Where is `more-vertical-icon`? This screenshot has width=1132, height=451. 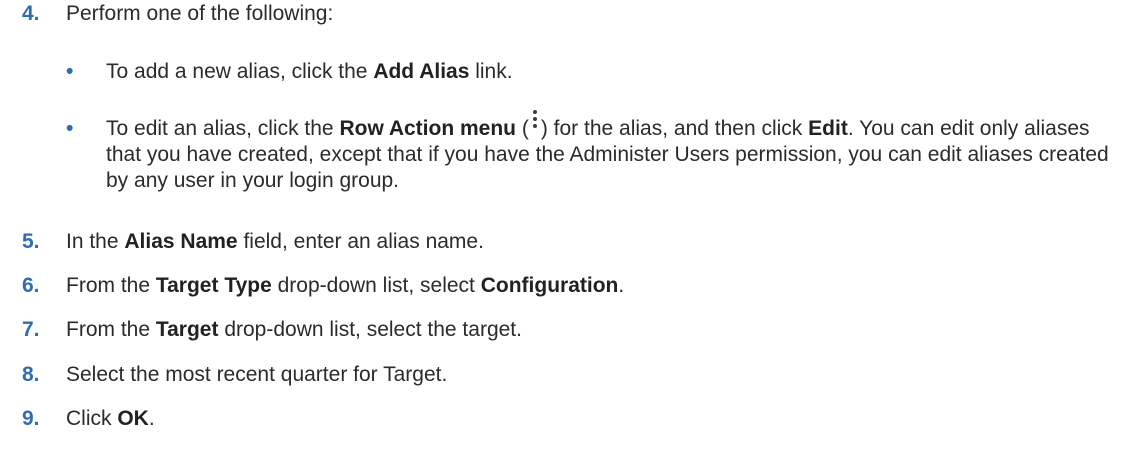 more-vertical-icon is located at coordinates (535, 126).